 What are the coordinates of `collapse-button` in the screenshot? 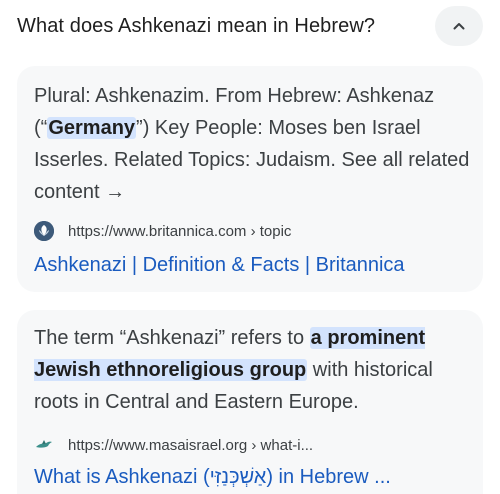 It's located at (459, 26).